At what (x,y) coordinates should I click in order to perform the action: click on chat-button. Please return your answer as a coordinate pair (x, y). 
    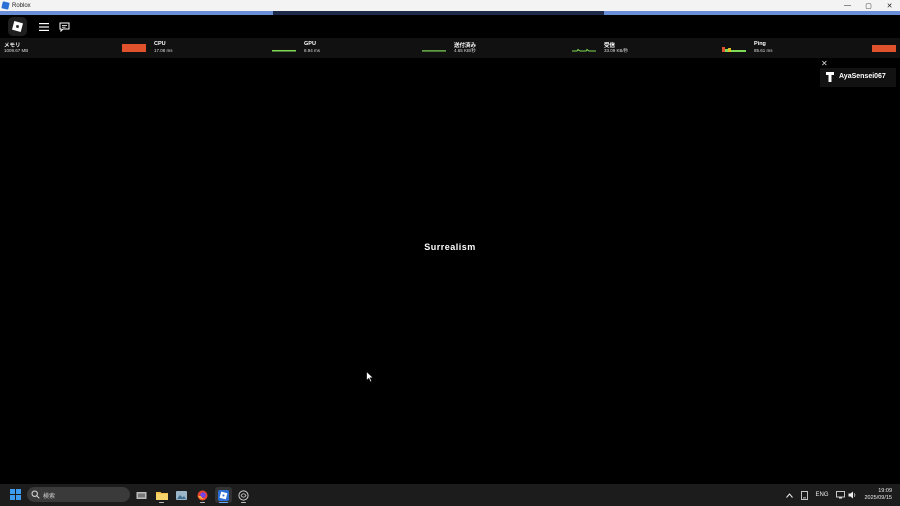
    Looking at the image, I should click on (64, 26).